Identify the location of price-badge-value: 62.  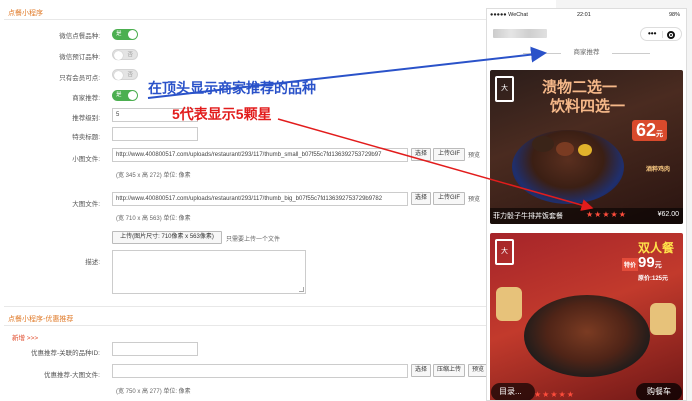
(646, 130).